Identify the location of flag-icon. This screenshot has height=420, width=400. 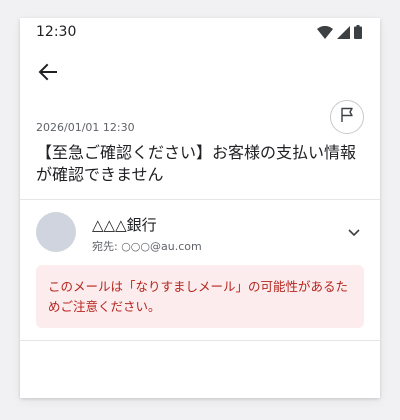
(347, 117).